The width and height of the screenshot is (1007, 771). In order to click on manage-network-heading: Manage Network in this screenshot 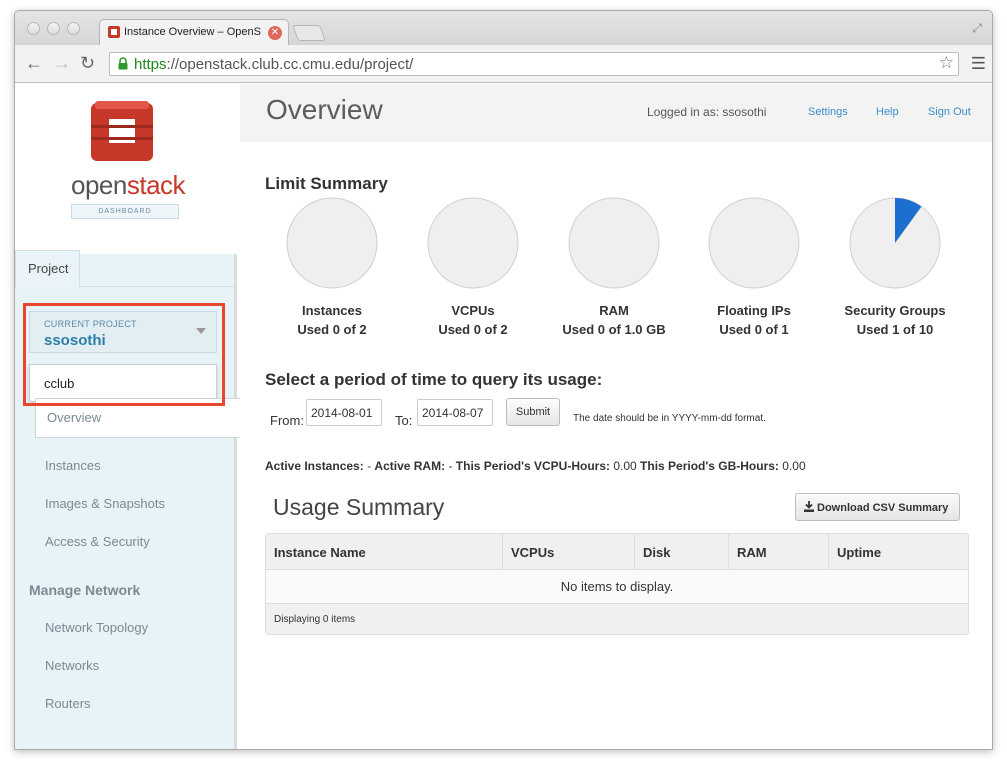, I will do `click(84, 590)`.